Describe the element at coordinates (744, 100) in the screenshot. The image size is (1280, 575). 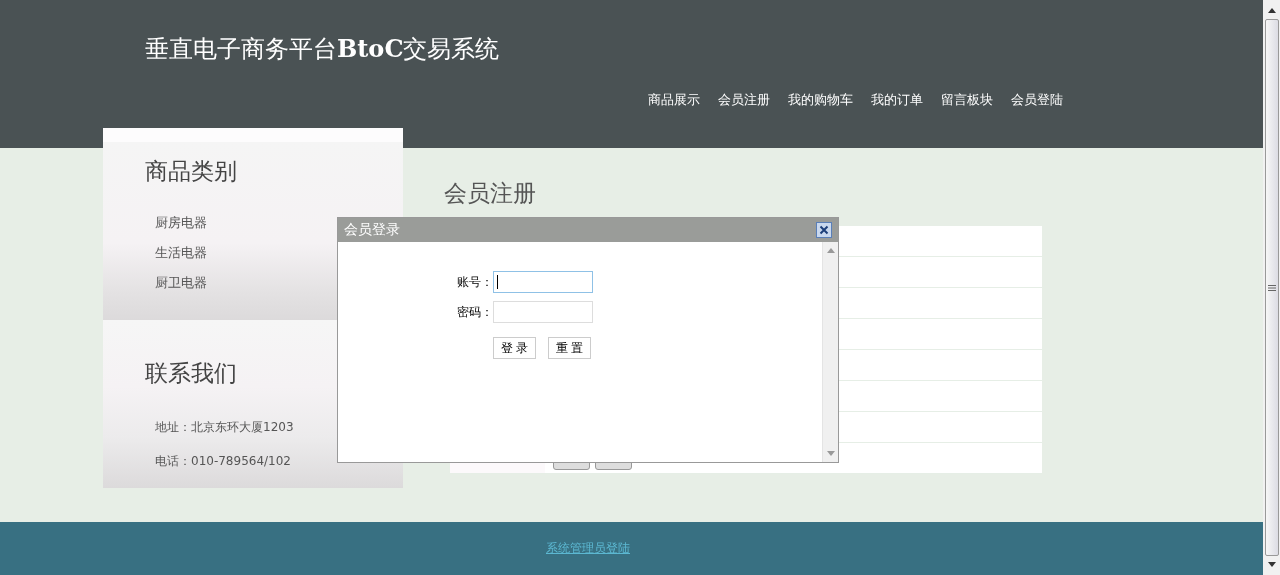
I see `nav-link: 会员注册` at that location.